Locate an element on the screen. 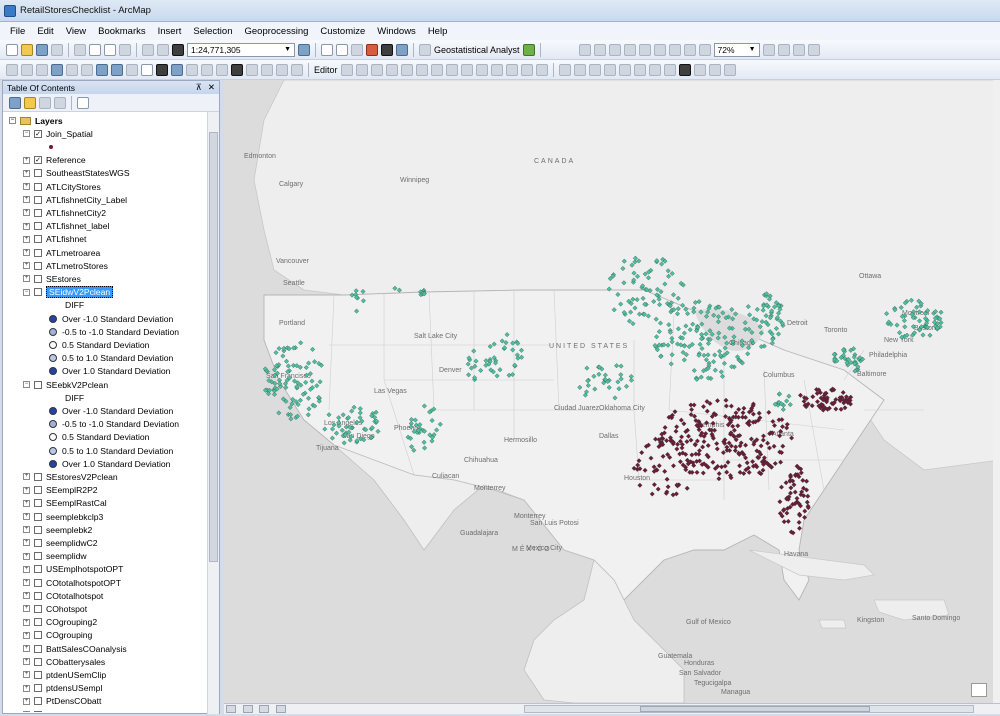  undo-icon is located at coordinates (148, 49).